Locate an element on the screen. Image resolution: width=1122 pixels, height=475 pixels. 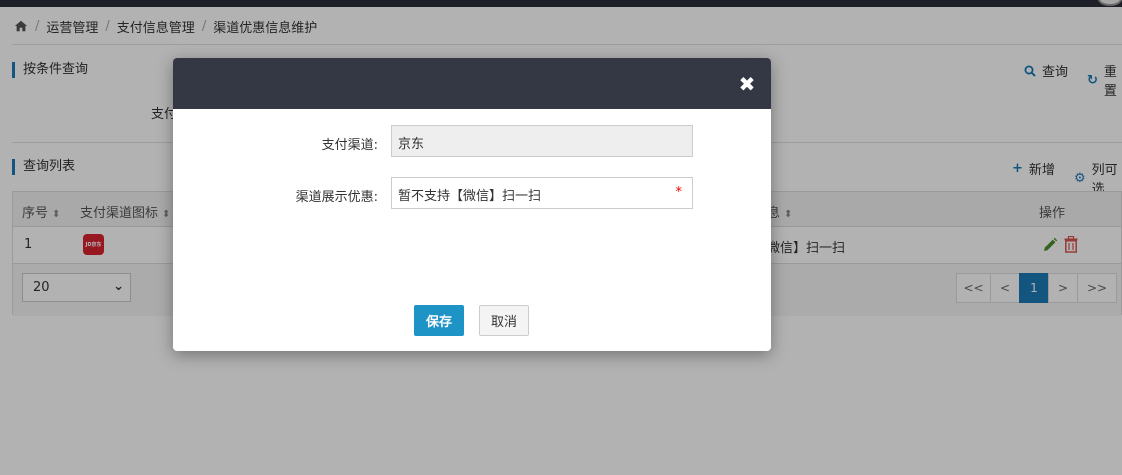
discount-label: 渠道展示优惠: is located at coordinates (336, 197).